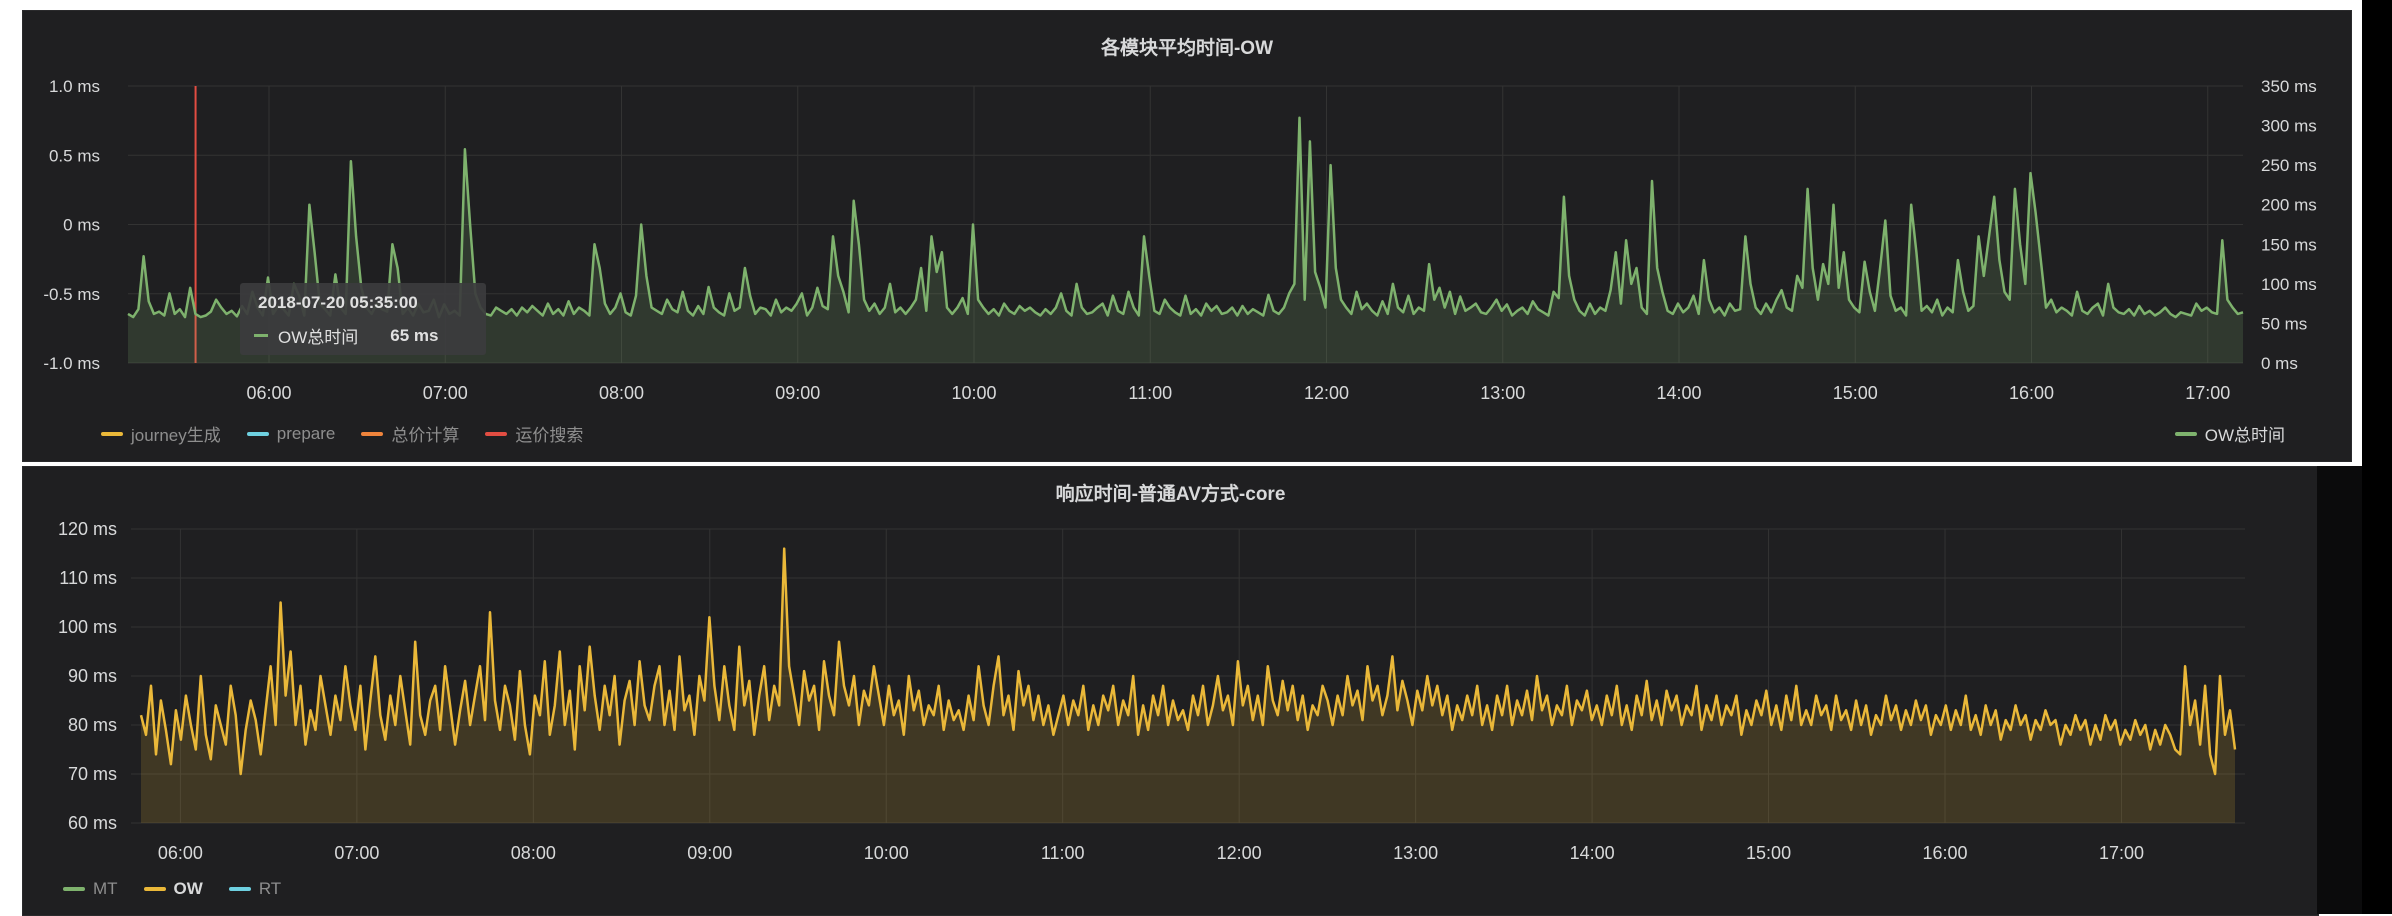  Describe the element at coordinates (318, 337) in the screenshot. I see `tooltip-series-name: OW总时间` at that location.